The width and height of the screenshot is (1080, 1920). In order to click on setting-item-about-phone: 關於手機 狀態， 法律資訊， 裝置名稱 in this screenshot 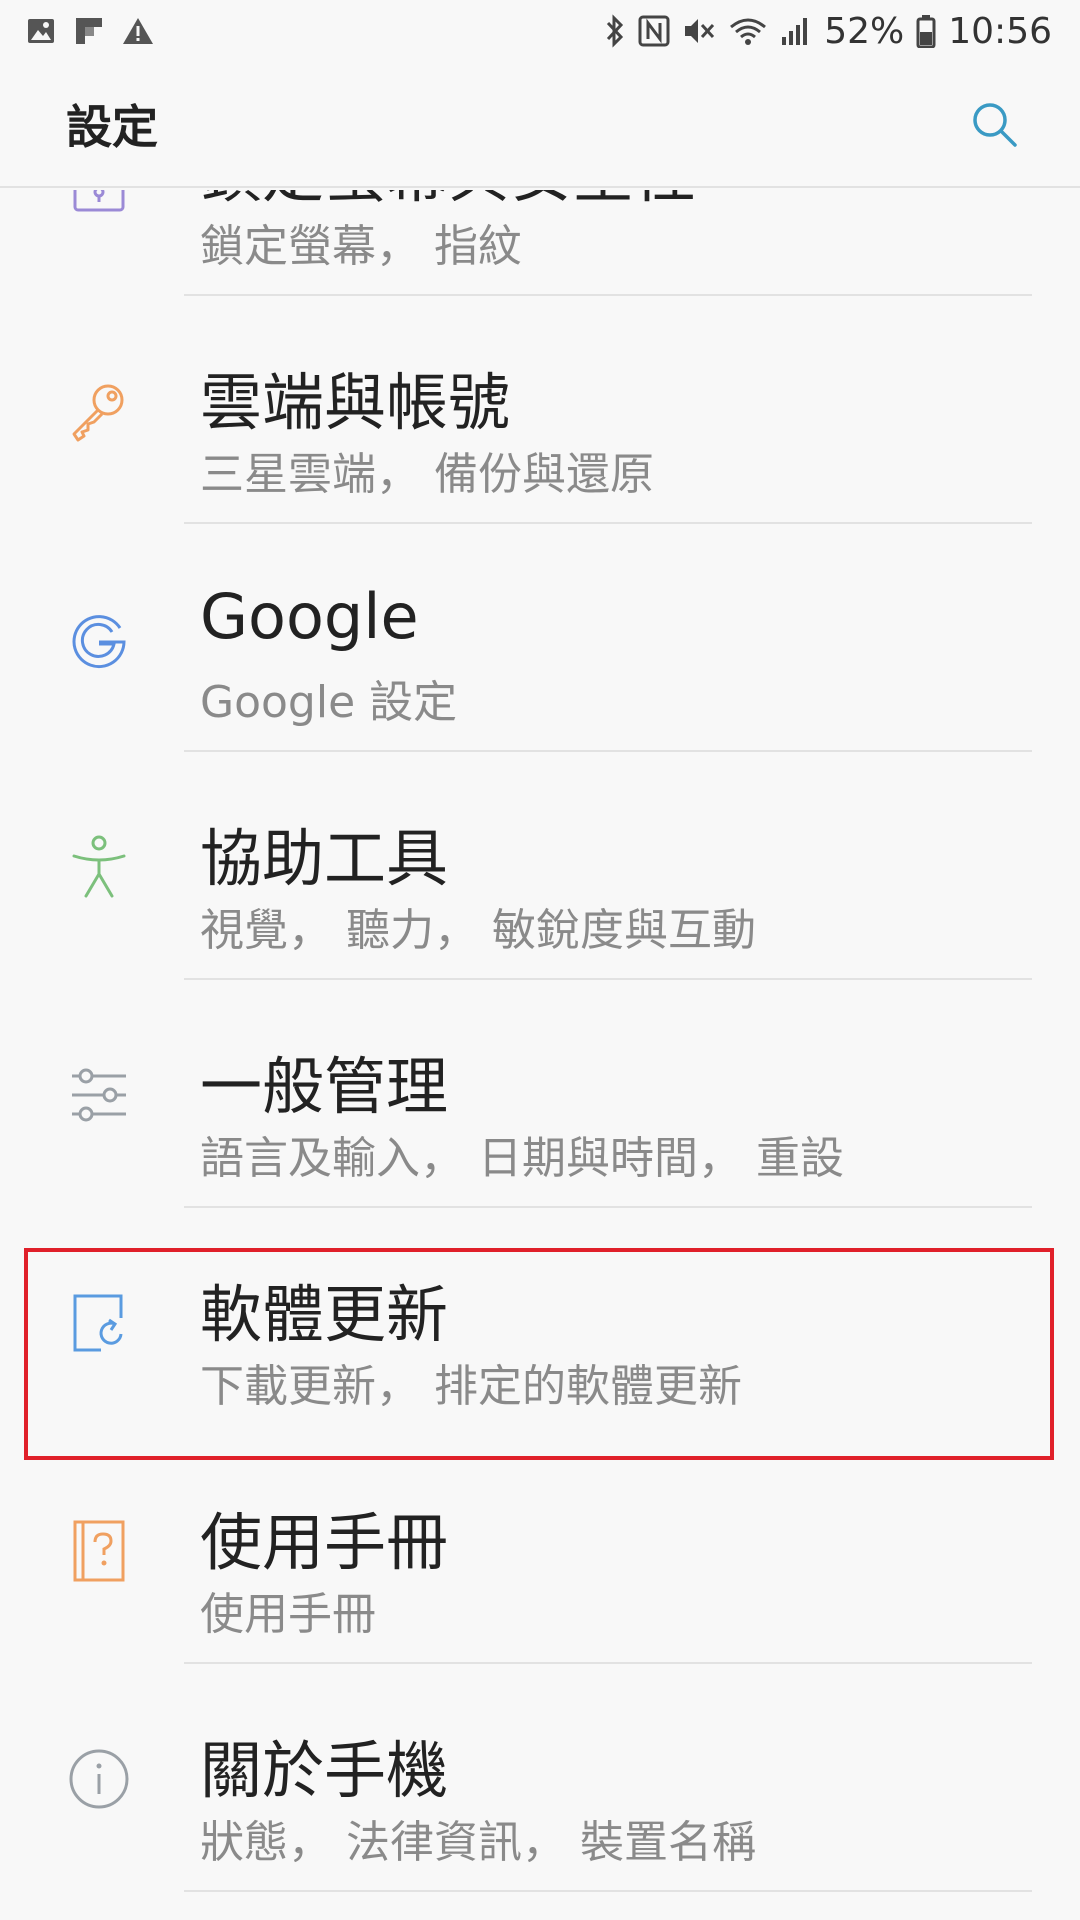, I will do `click(540, 1778)`.